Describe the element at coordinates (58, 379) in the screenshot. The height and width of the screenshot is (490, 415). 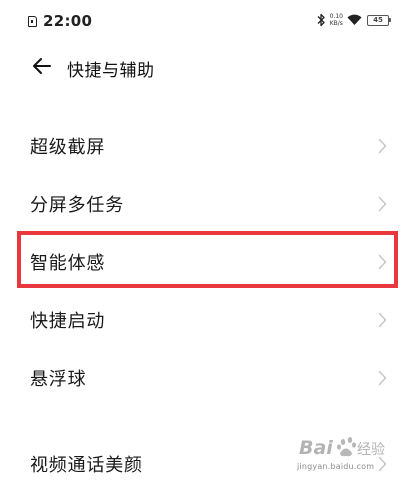
I see `list-item-label: 悬浮球` at that location.